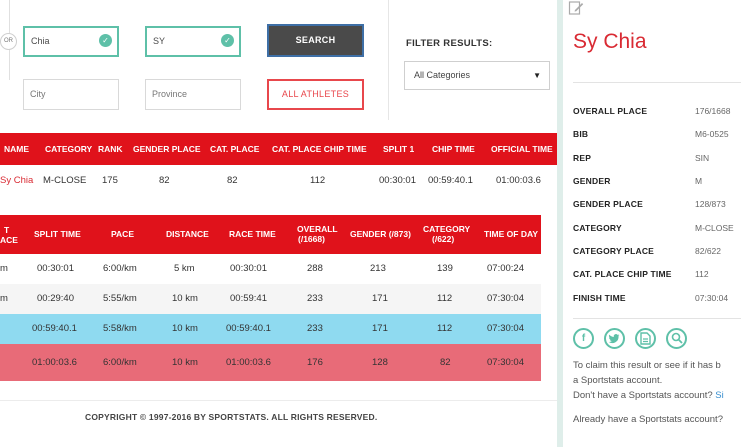 The image size is (741, 447). I want to click on search-button: SEARCH, so click(315, 40).